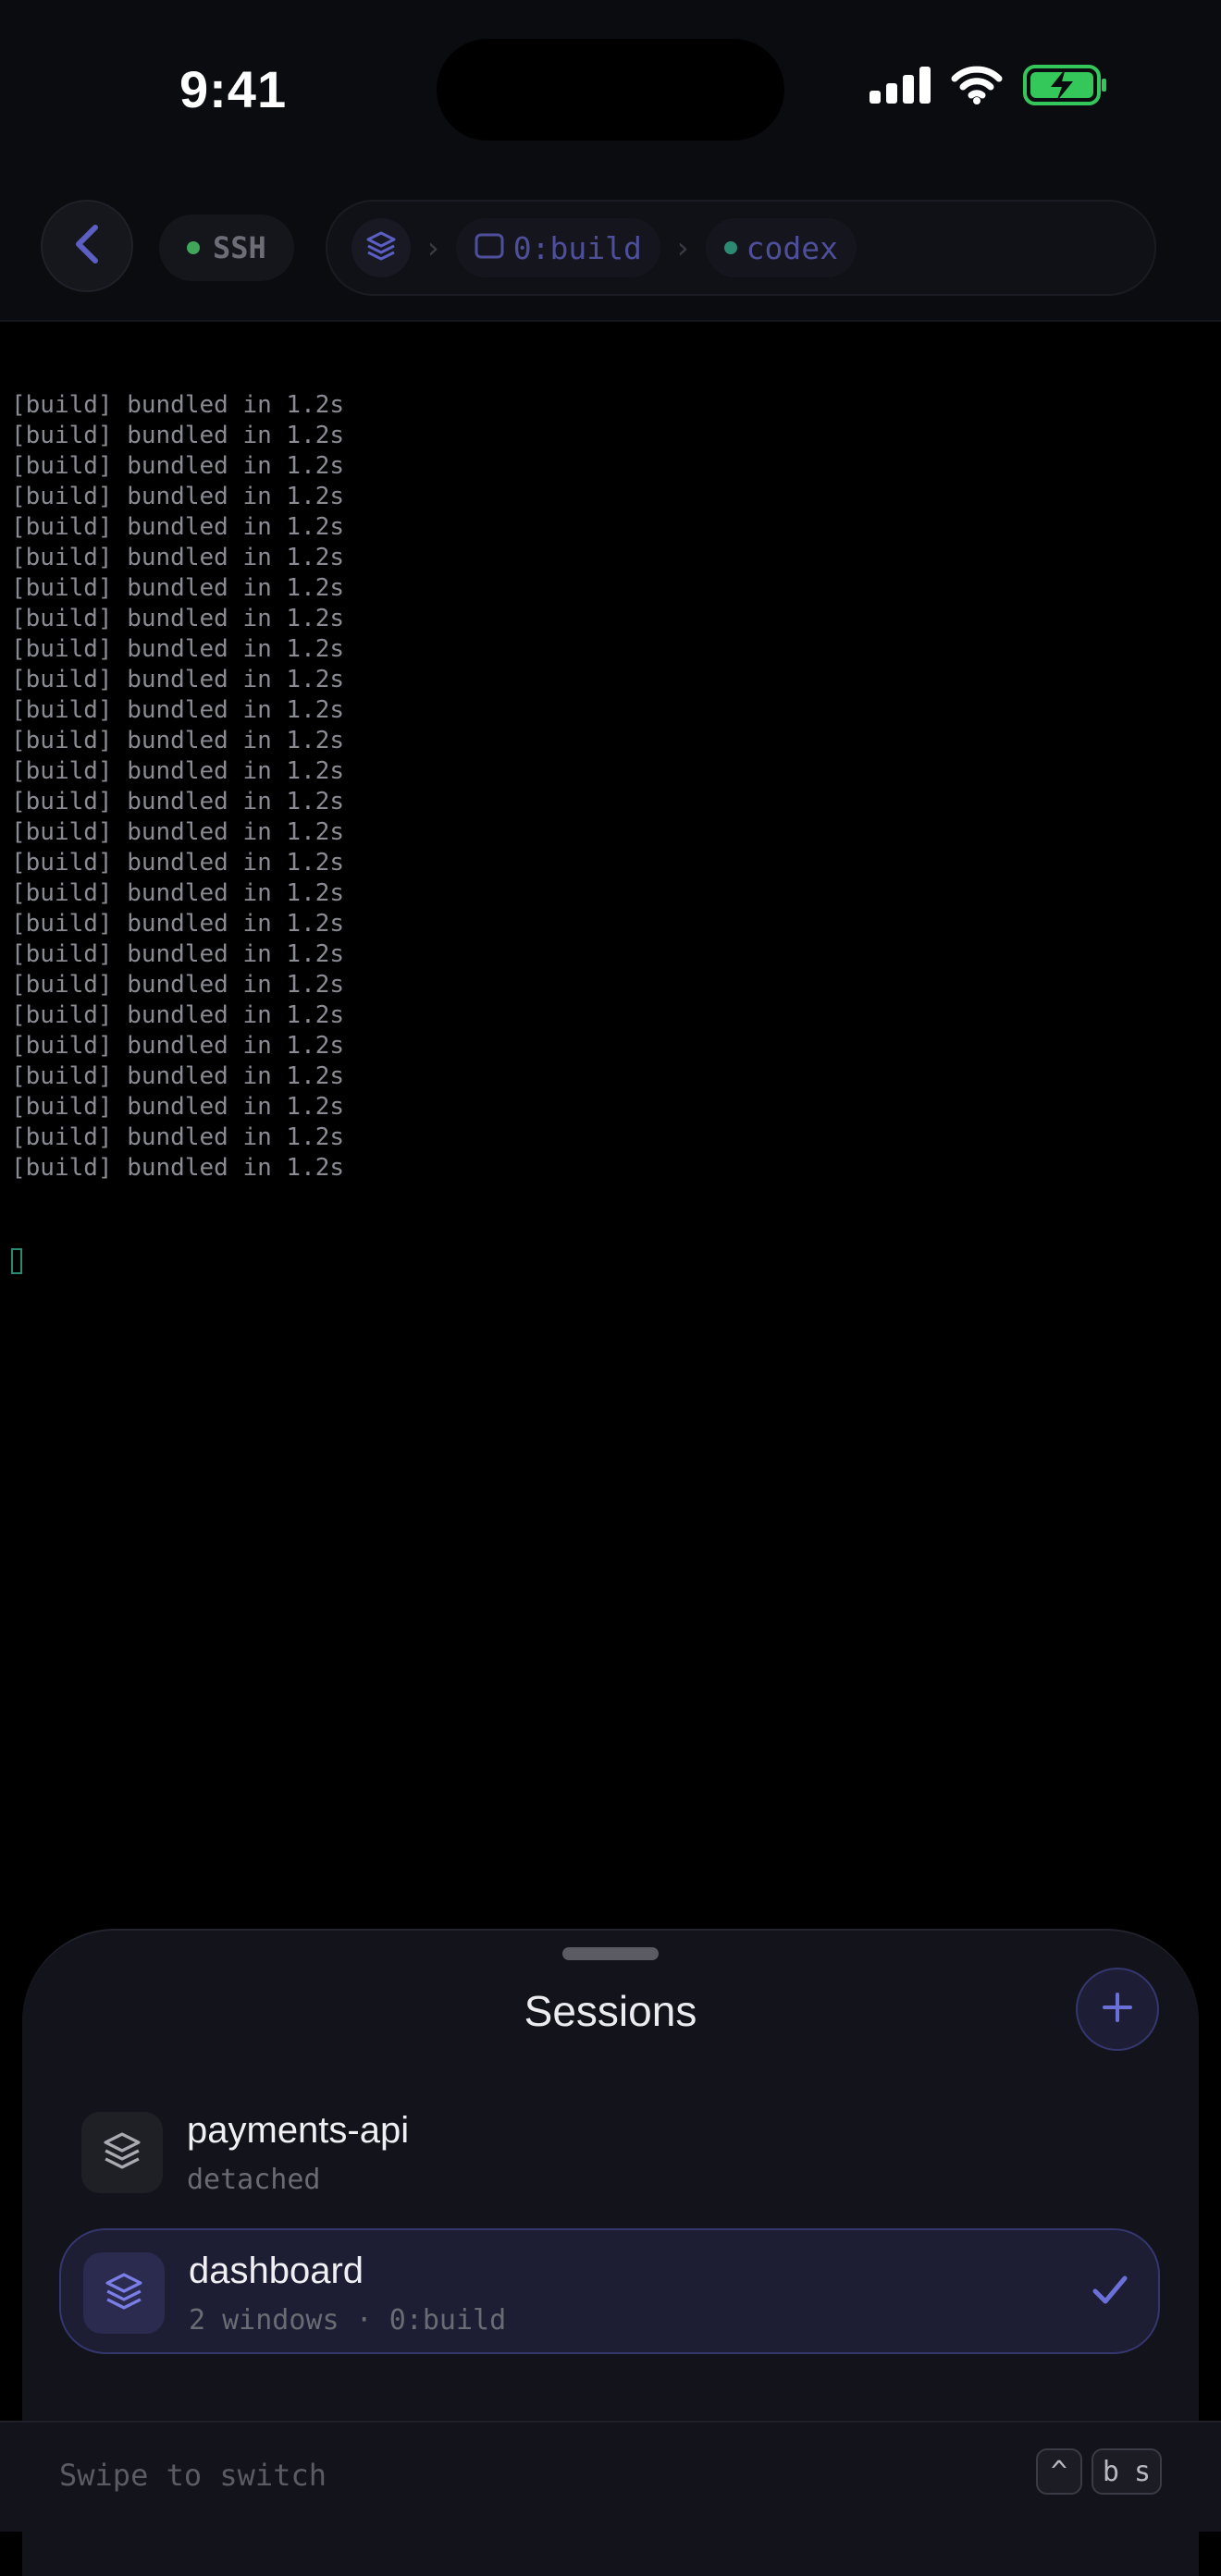  What do you see at coordinates (234, 89) in the screenshot?
I see `status-time: 9:41` at bounding box center [234, 89].